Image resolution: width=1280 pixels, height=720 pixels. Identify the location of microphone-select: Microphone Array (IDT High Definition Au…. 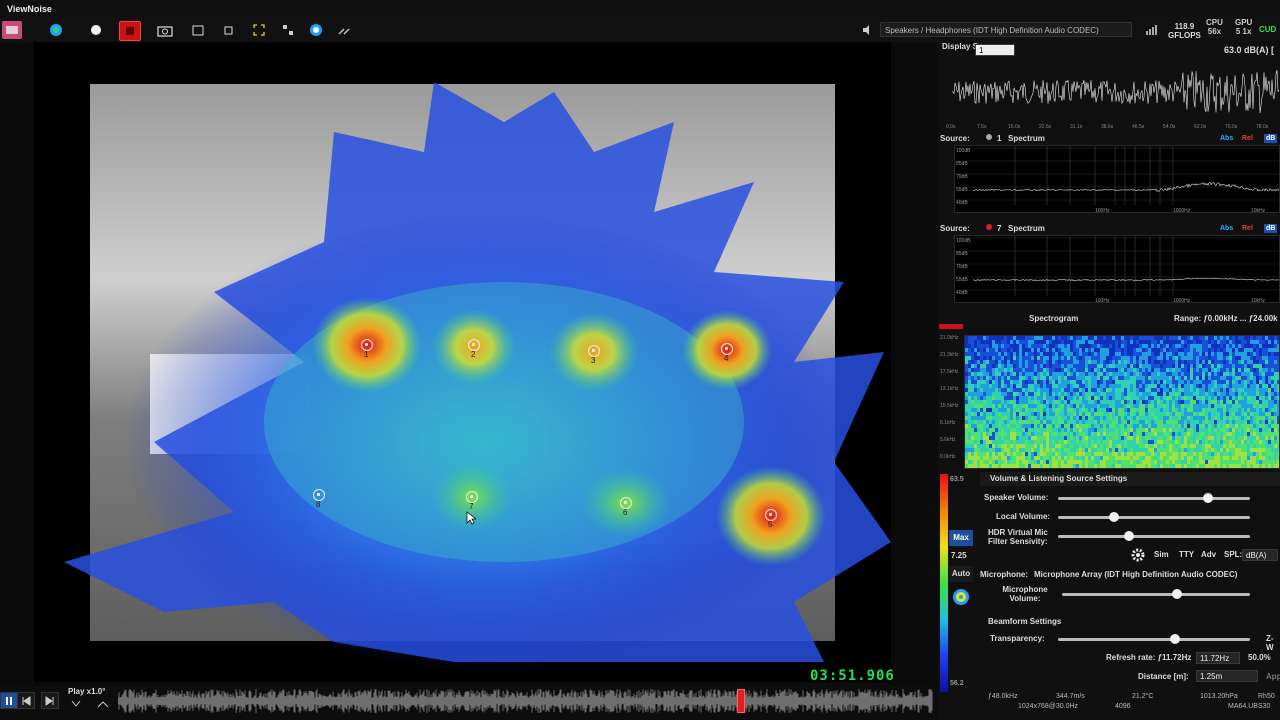
(1135, 574).